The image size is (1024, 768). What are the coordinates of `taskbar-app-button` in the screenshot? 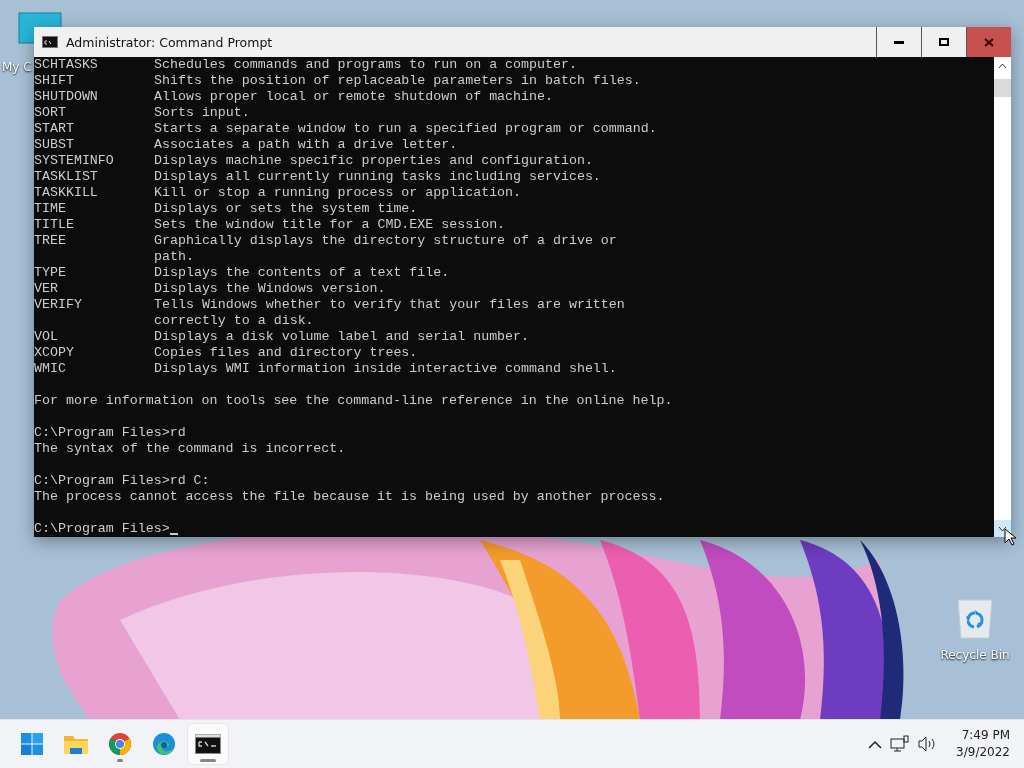 It's located at (208, 744).